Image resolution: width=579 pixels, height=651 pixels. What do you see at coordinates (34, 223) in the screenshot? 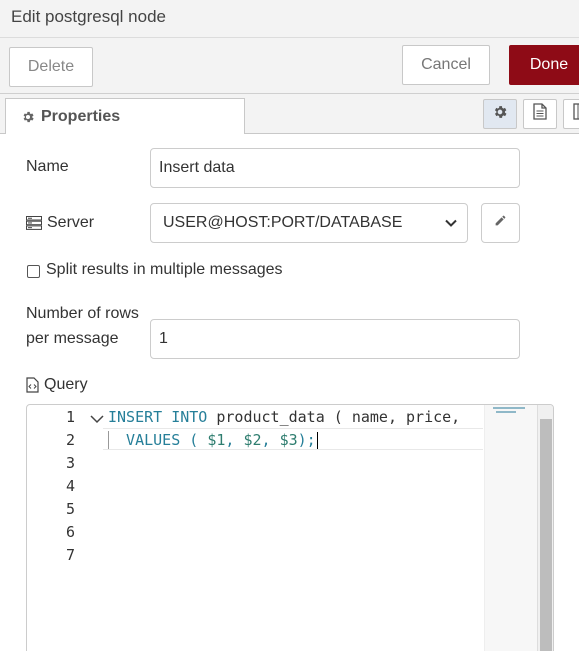
I see `server-icon` at bounding box center [34, 223].